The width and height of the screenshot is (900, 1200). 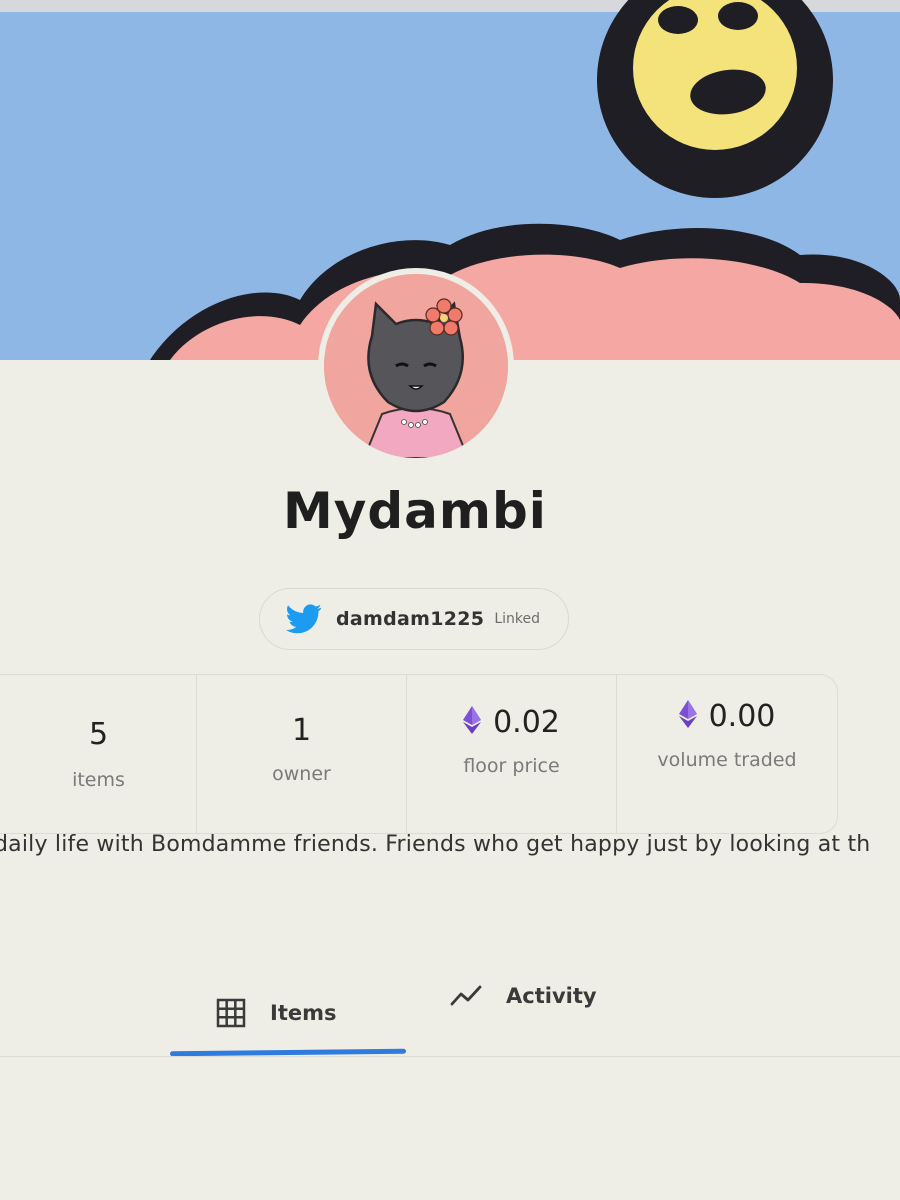 I want to click on stat-items-label: items, so click(x=98, y=780).